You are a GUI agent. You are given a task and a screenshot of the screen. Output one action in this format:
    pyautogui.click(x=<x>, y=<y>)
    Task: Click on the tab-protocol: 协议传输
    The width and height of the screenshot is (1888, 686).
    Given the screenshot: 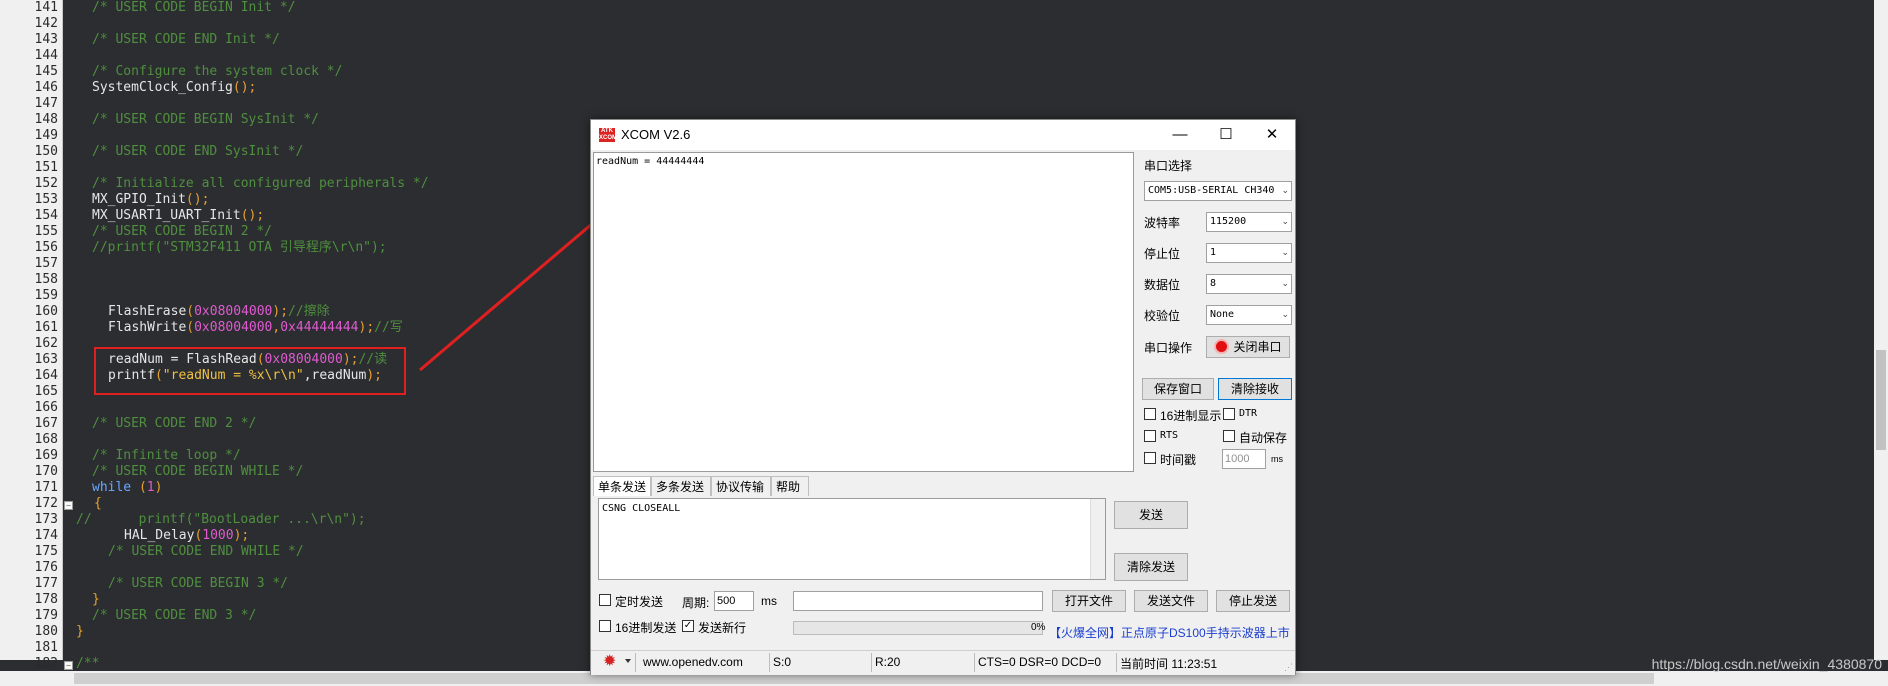 What is the action you would take?
    pyautogui.click(x=741, y=486)
    